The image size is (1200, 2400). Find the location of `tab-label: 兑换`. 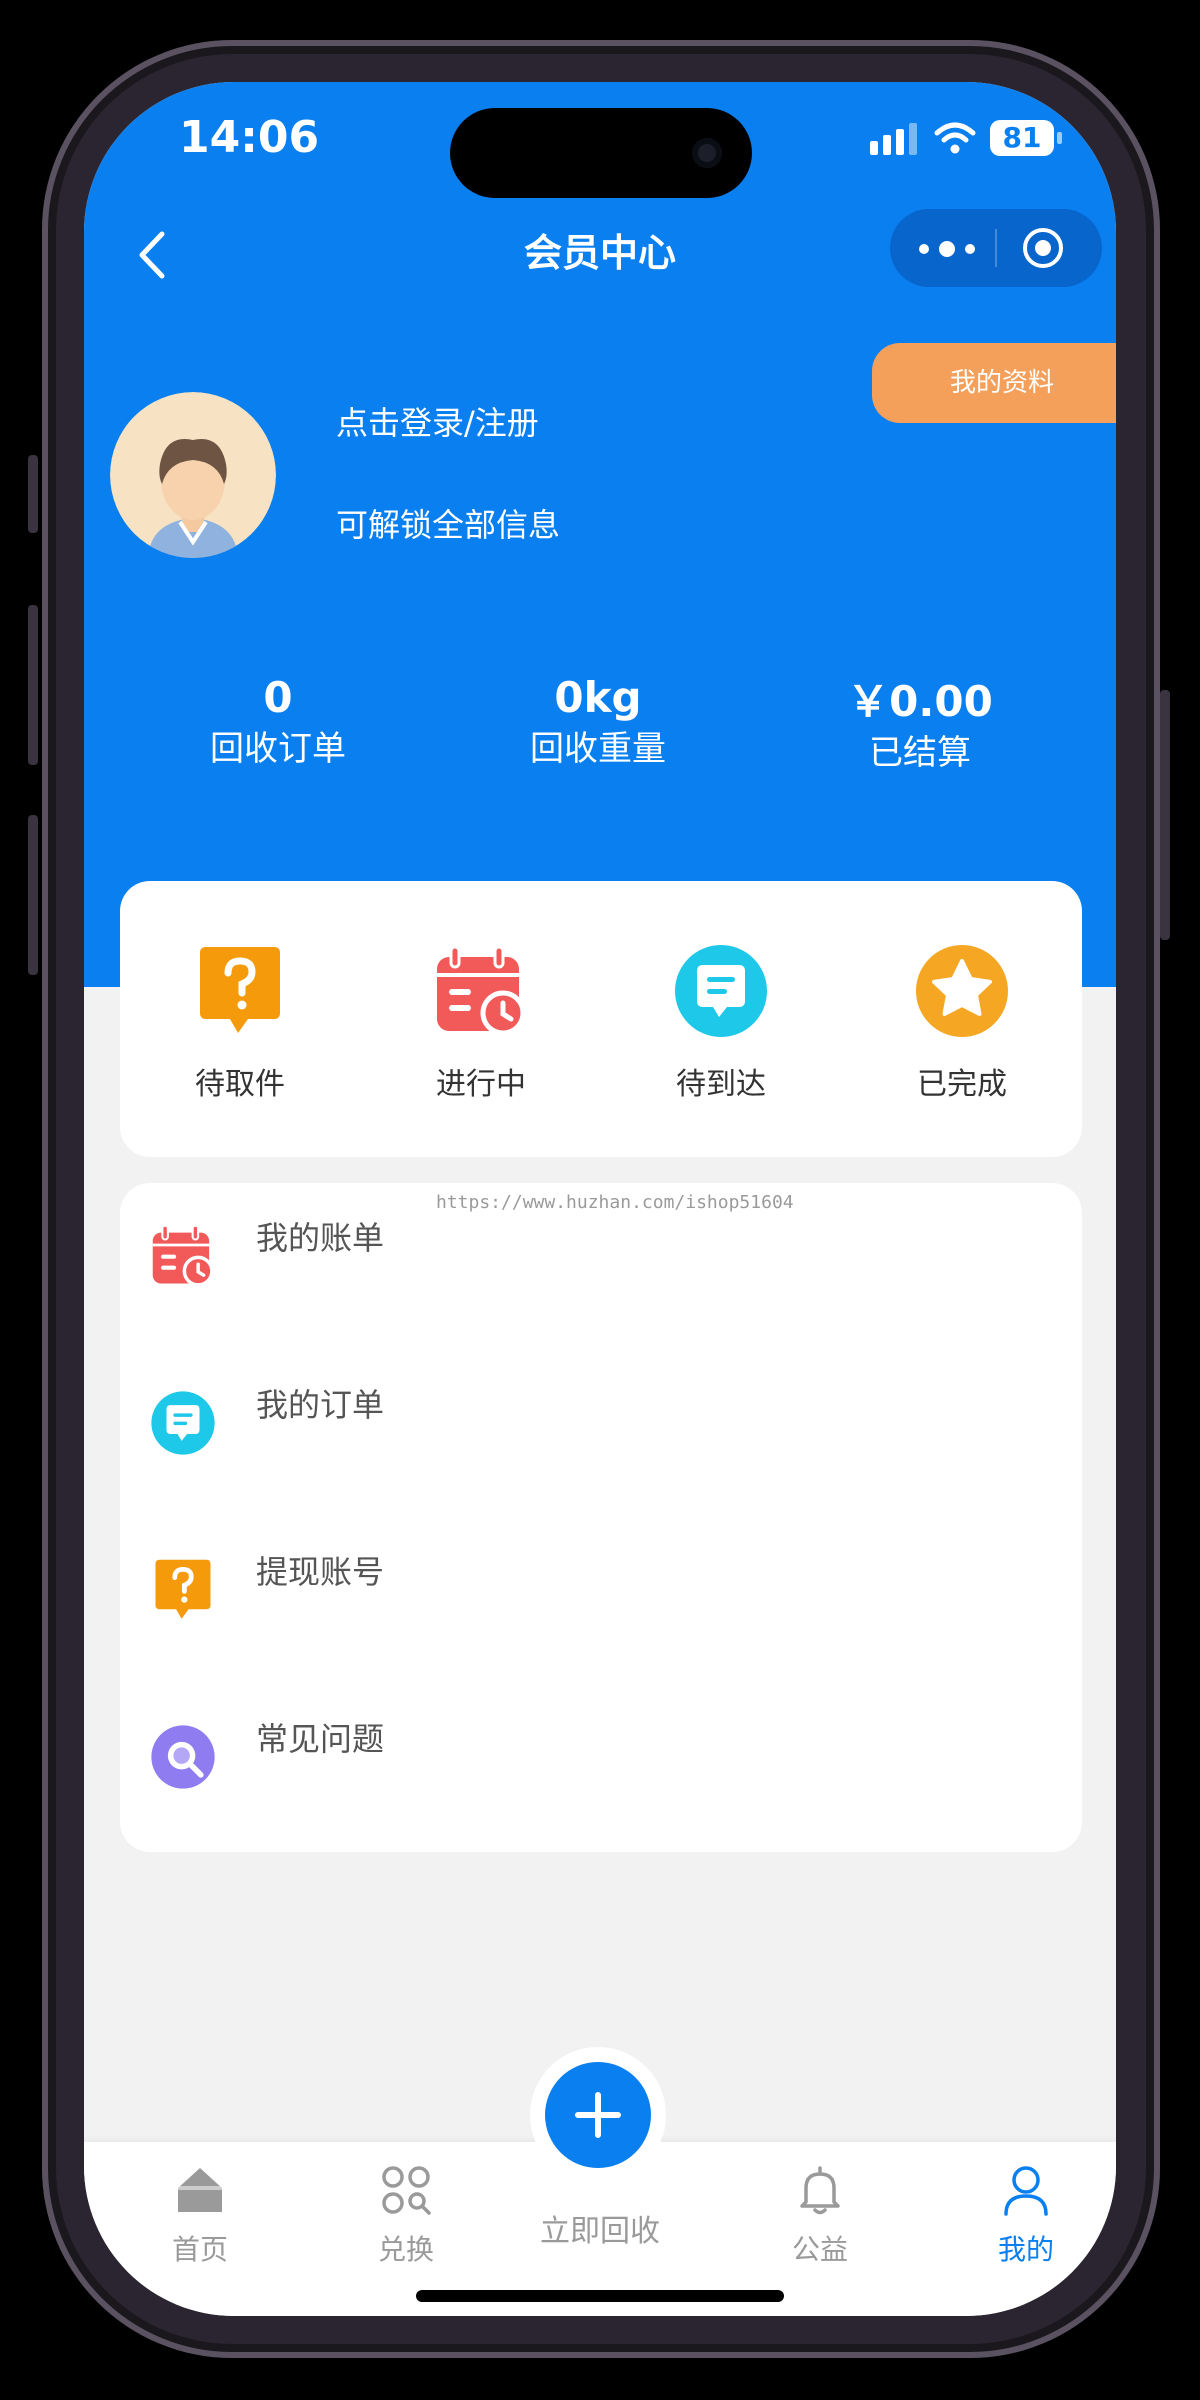

tab-label: 兑换 is located at coordinates (405, 2249).